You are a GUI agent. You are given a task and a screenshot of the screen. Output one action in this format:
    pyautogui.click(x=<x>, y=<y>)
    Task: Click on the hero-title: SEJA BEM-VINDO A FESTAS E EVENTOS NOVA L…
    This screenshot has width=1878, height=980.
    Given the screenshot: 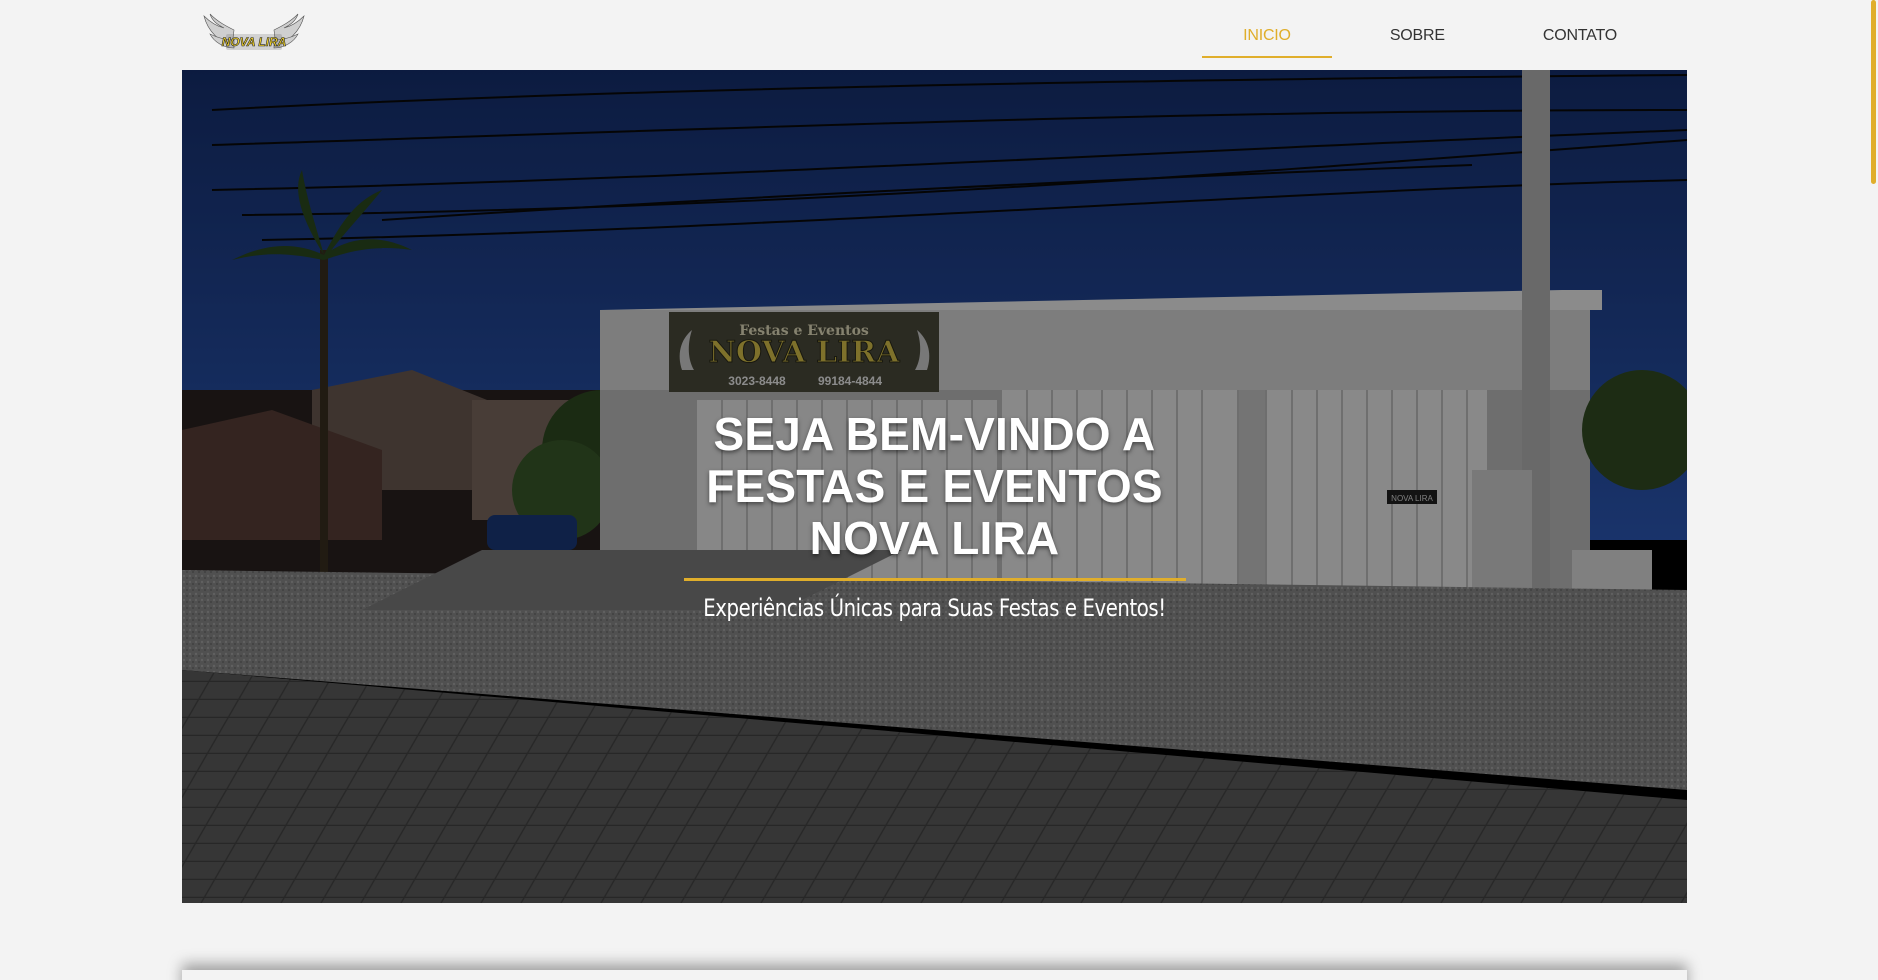 What is the action you would take?
    pyautogui.click(x=934, y=486)
    